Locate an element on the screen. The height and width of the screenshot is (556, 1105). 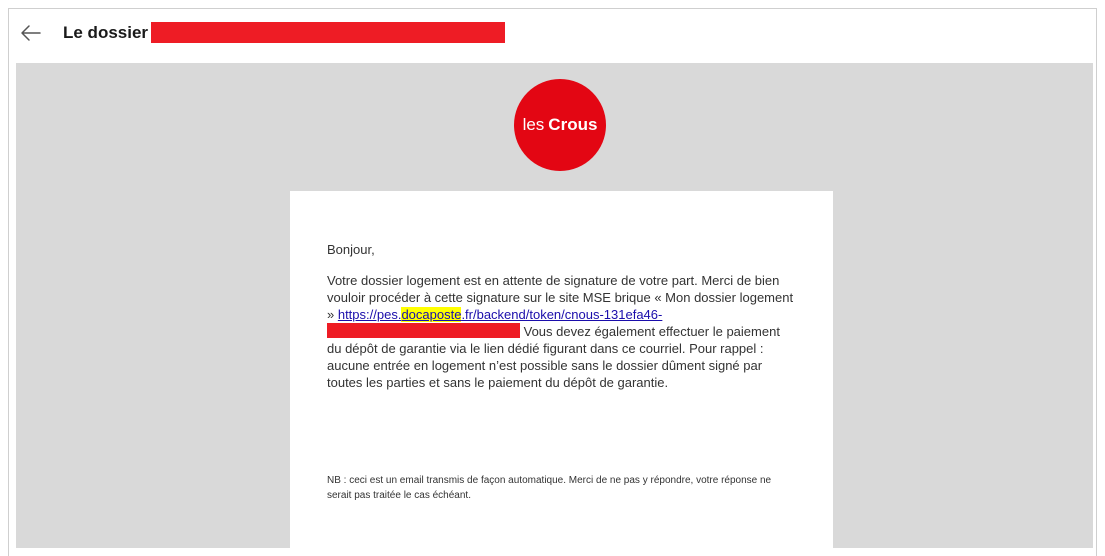
link-redaction is located at coordinates (423, 330).